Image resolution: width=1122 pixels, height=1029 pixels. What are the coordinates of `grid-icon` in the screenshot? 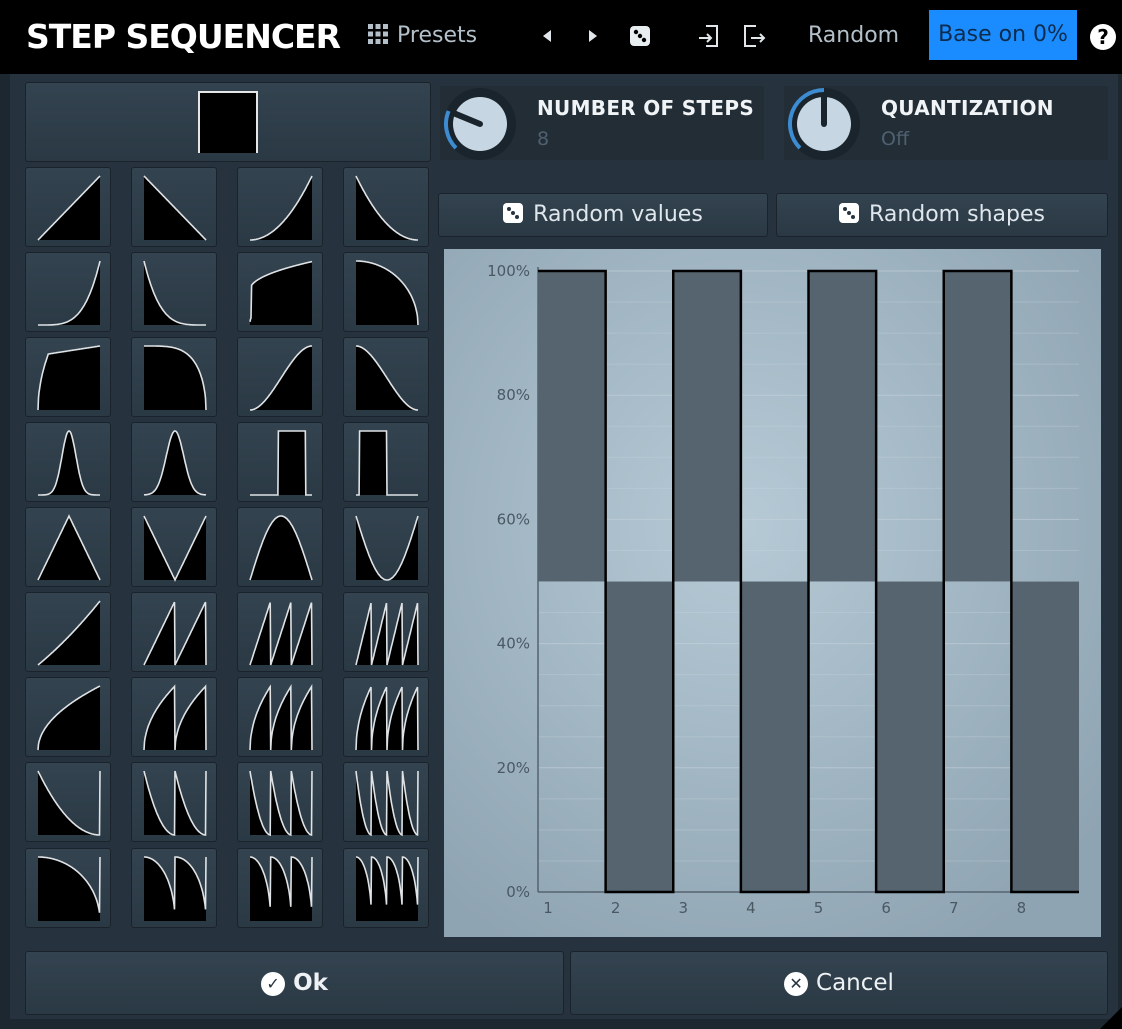 It's located at (378, 34).